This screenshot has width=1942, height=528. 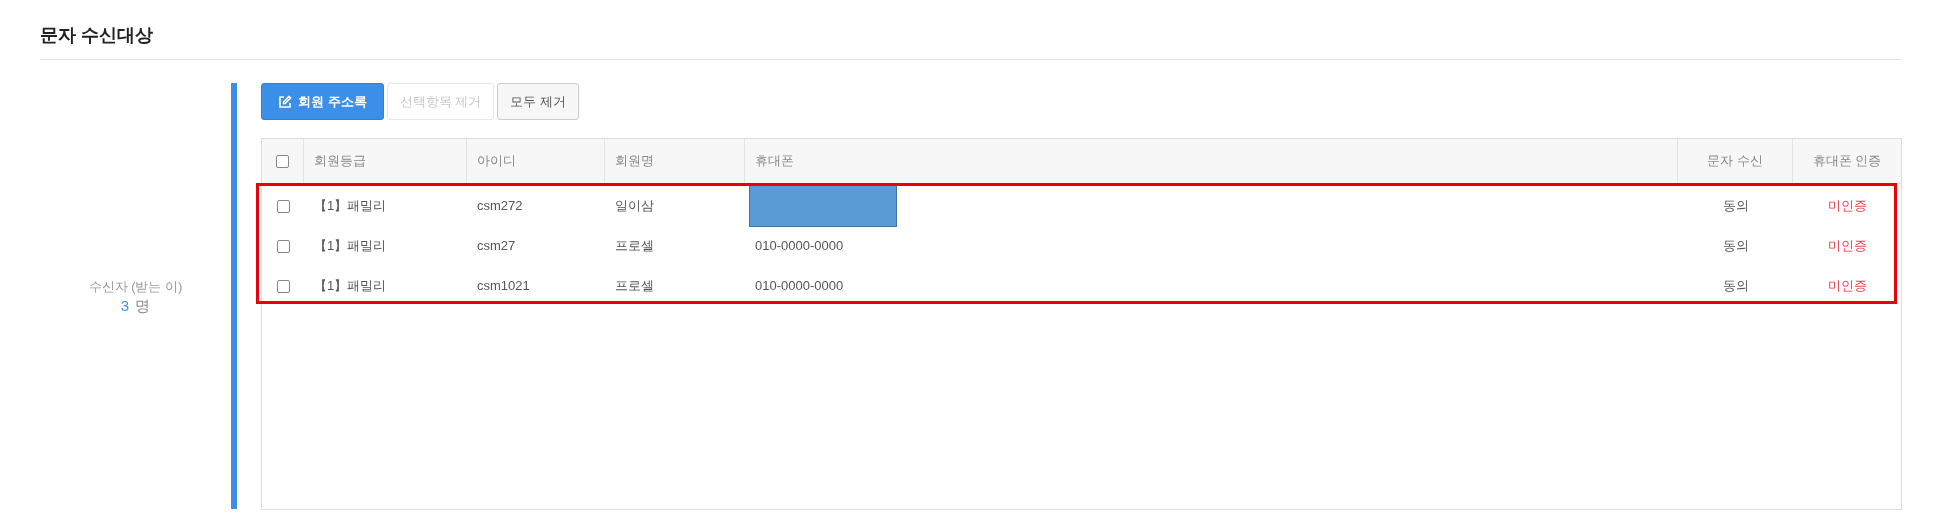 What do you see at coordinates (774, 161) in the screenshot?
I see `column-header: 휴대폰` at bounding box center [774, 161].